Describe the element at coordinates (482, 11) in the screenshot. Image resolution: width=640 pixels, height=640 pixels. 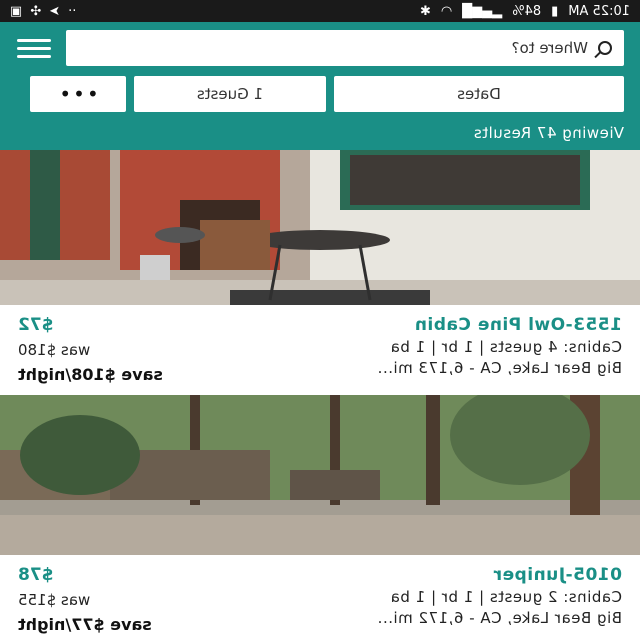
I see `signal-icon: ▂▄▆█` at that location.